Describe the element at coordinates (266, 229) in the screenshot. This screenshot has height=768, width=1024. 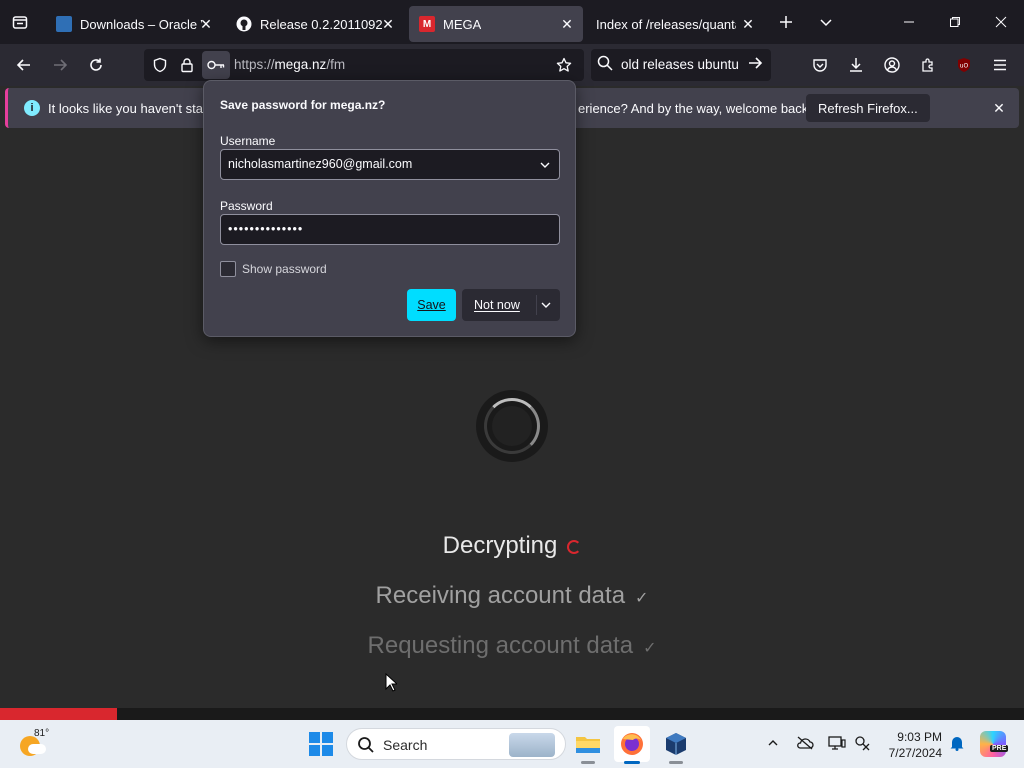
I see `password-value: ••••••••••••••` at that location.